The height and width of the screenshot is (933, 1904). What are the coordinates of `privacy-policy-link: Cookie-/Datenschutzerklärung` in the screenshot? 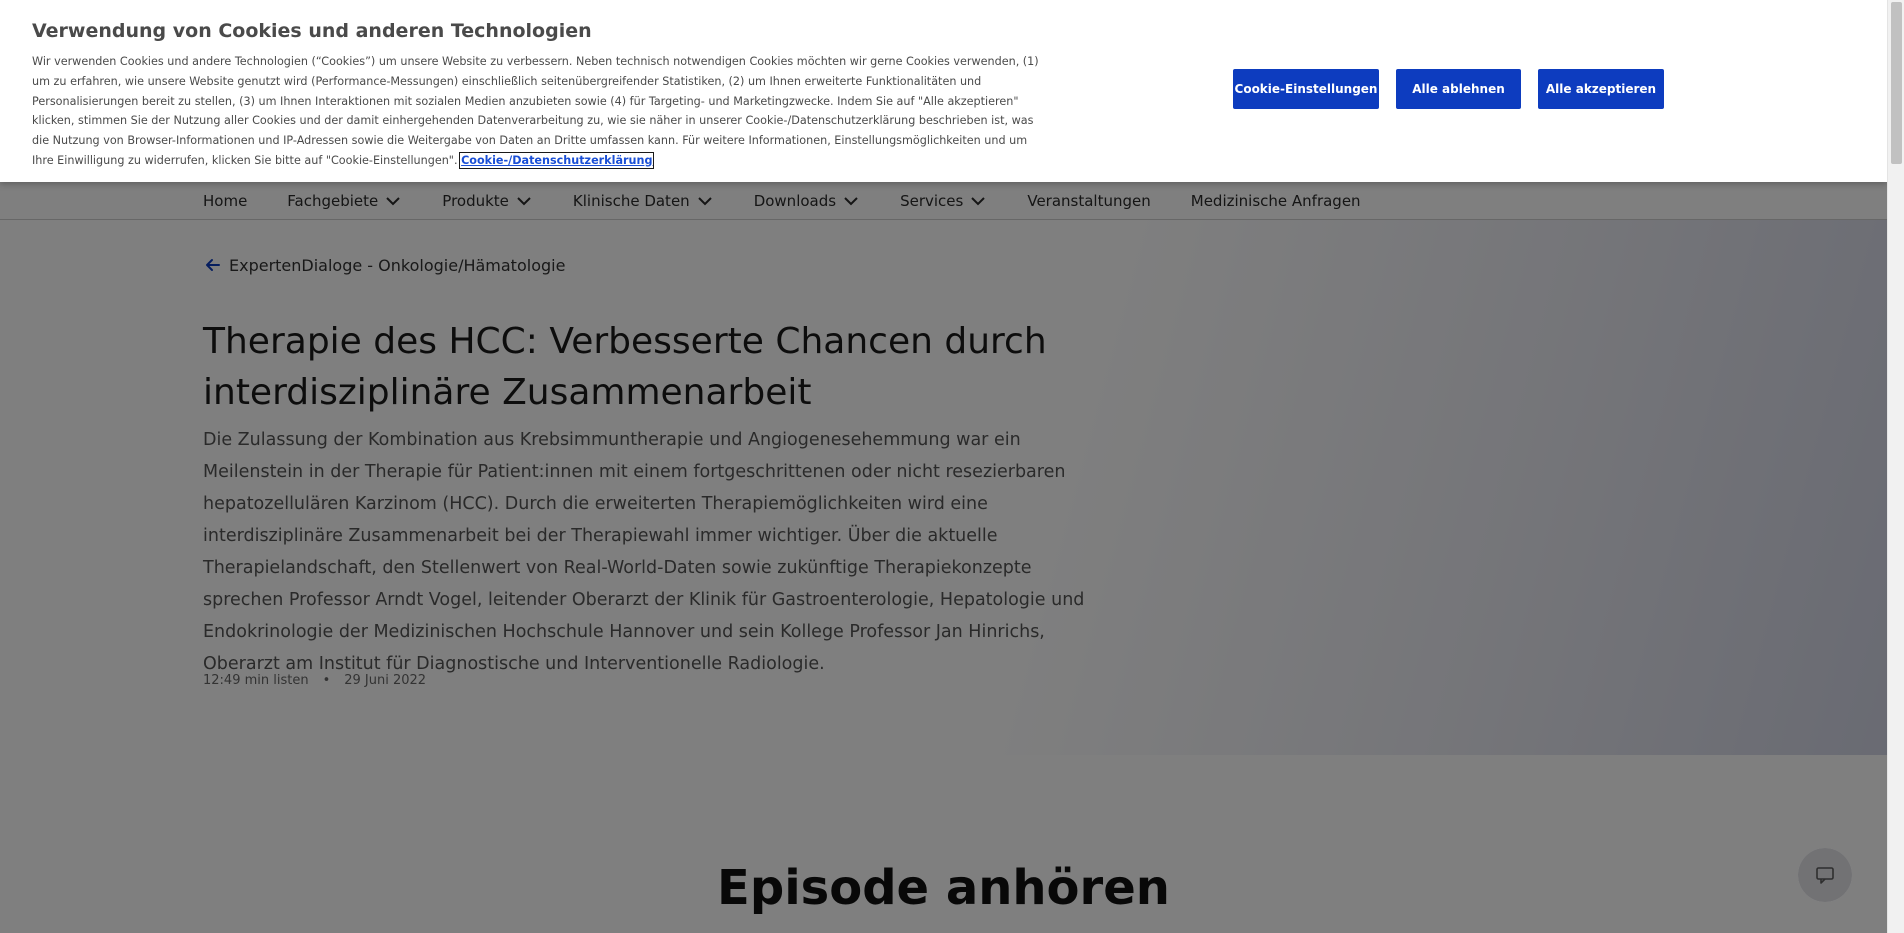 It's located at (557, 160).